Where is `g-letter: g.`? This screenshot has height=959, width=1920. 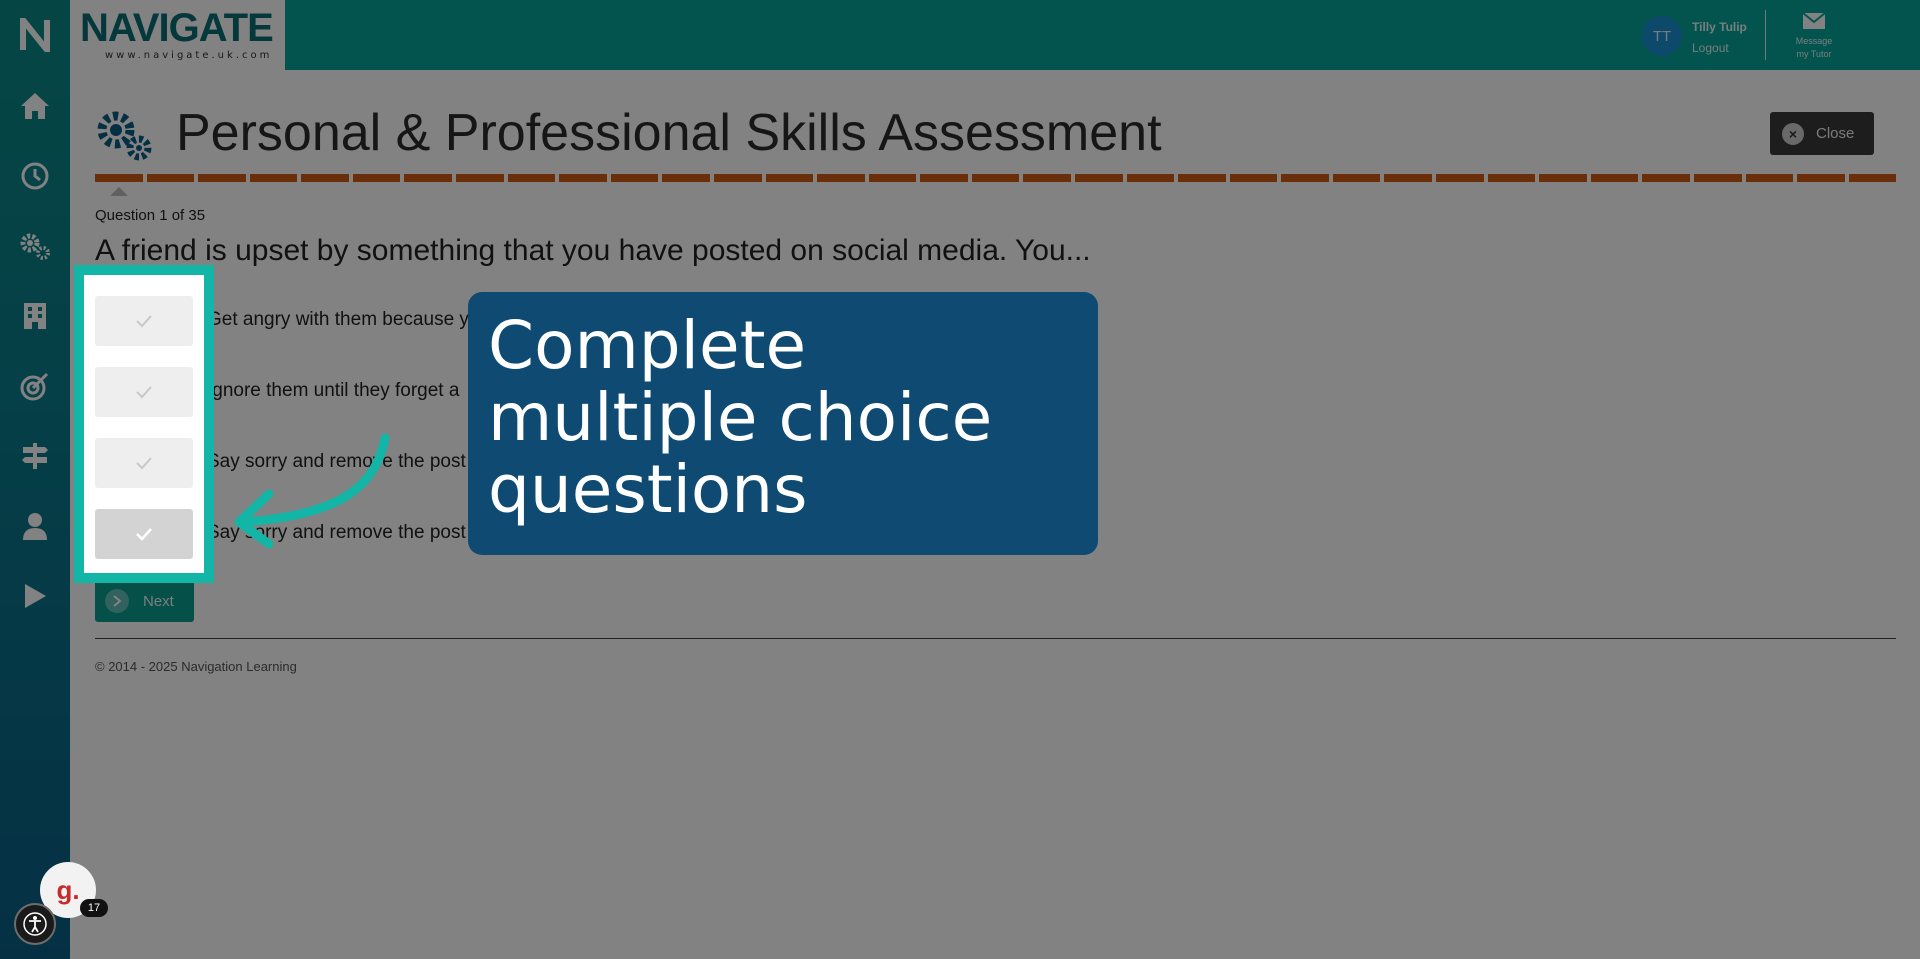
g-letter: g. is located at coordinates (68, 889).